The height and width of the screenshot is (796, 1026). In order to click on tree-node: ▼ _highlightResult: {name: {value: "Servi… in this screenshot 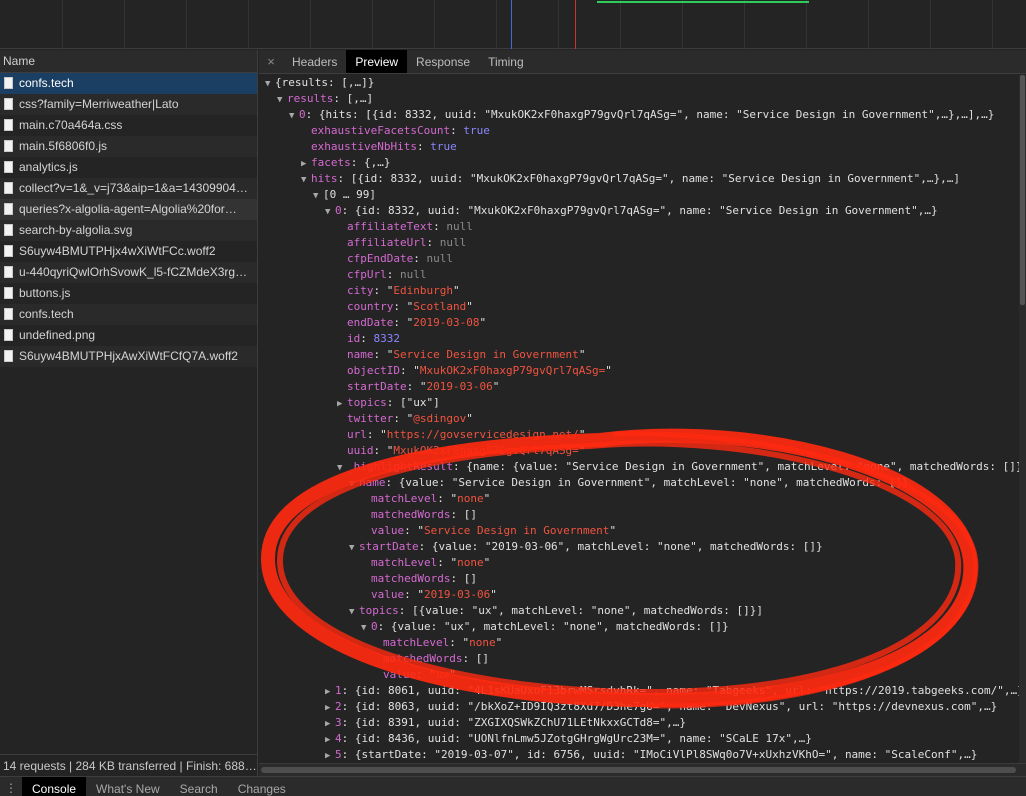, I will do `click(639, 467)`.